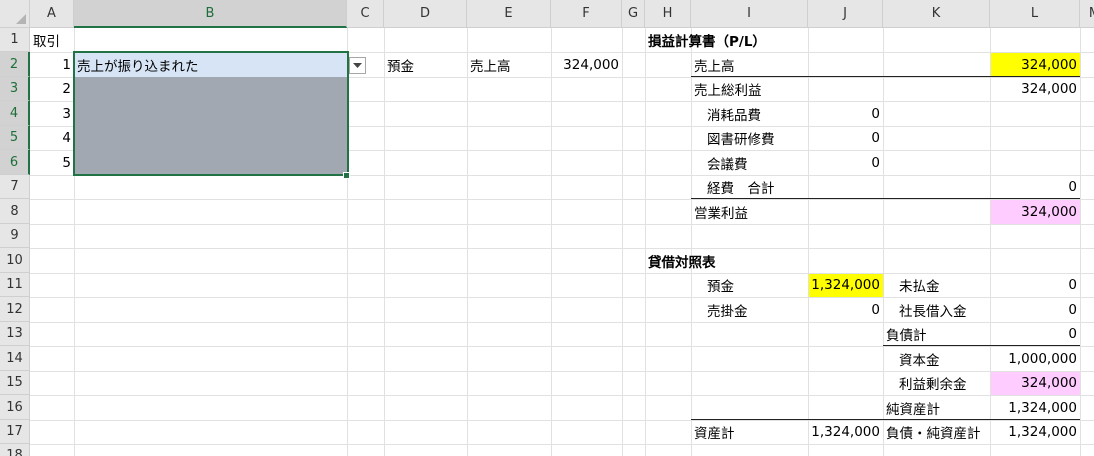  What do you see at coordinates (749, 14) in the screenshot?
I see `column-header-i: I` at bounding box center [749, 14].